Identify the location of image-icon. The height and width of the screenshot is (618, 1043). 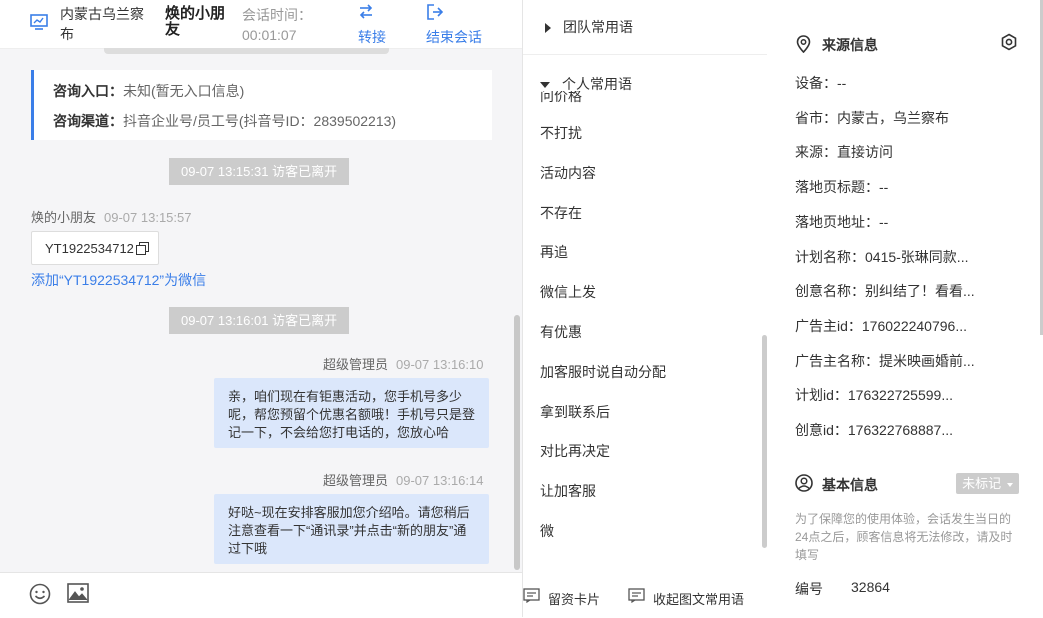
(78, 593).